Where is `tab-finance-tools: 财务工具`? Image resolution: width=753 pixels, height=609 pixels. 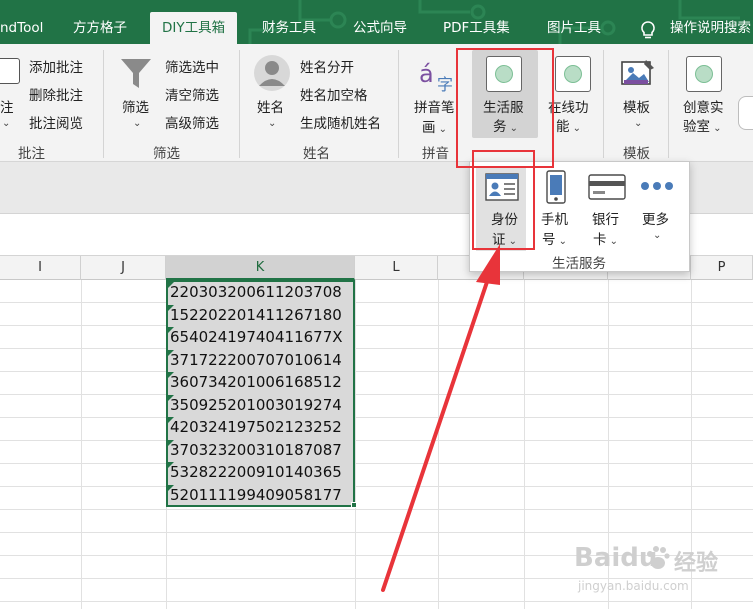
tab-finance-tools: 财务工具 is located at coordinates (289, 28).